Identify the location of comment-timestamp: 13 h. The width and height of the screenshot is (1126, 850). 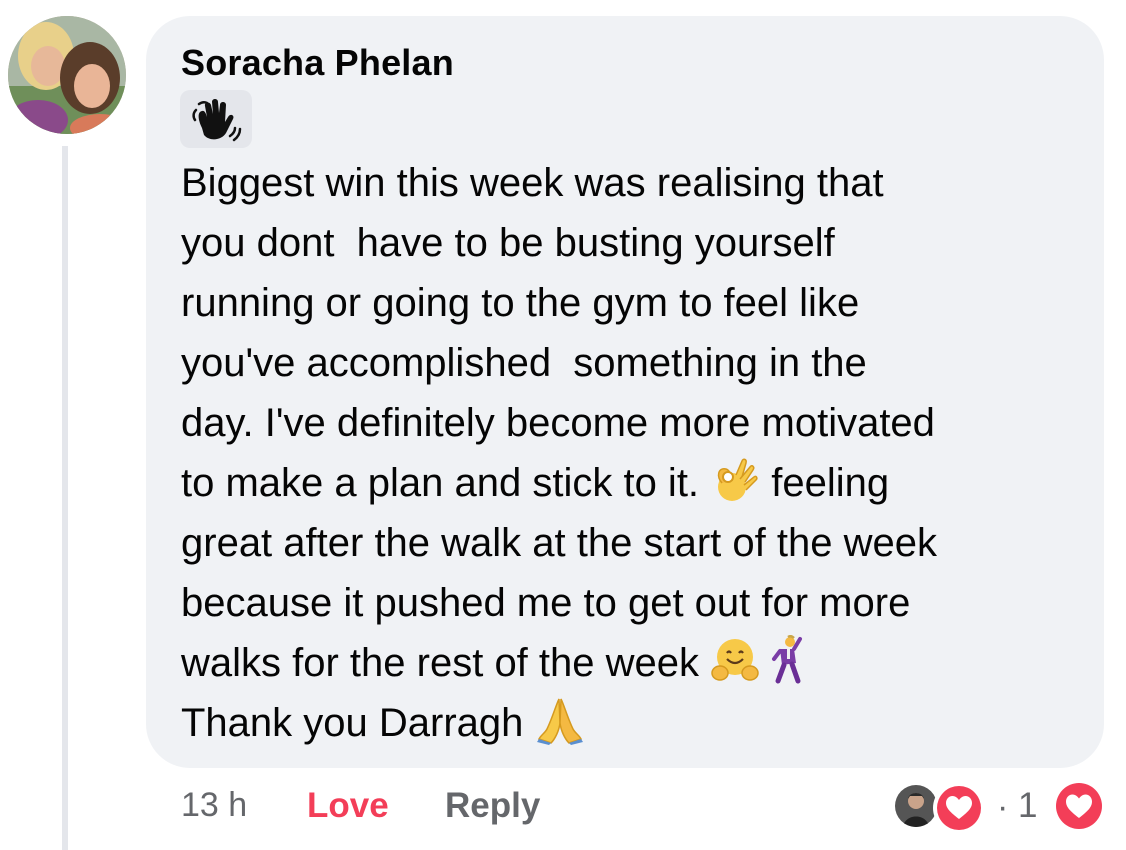
(214, 805).